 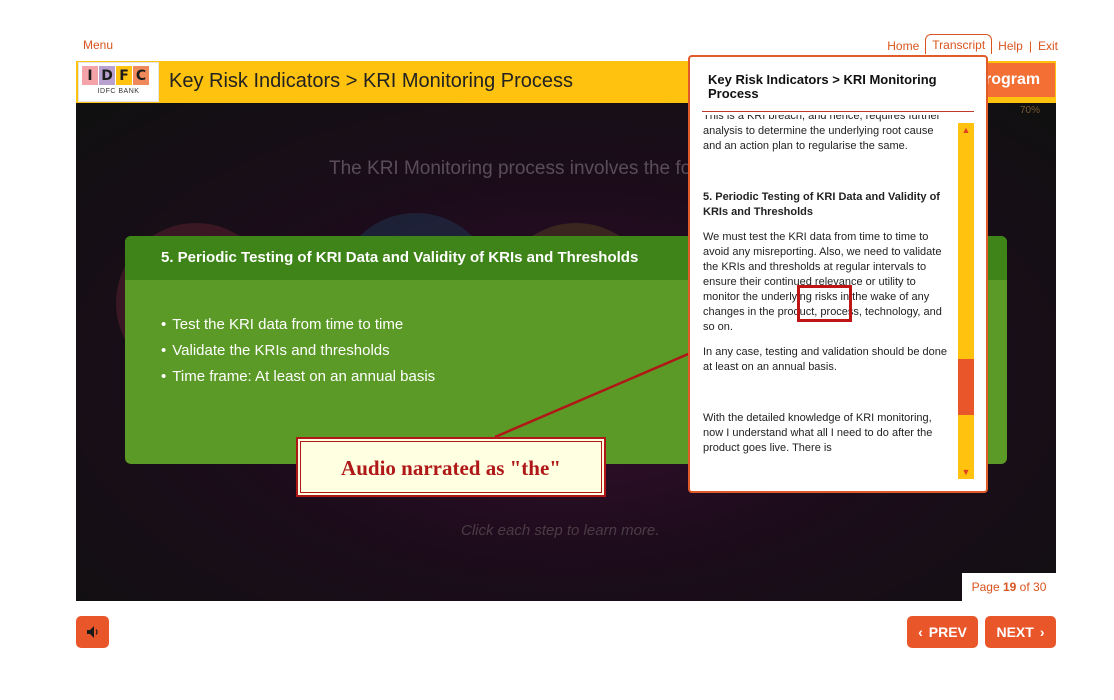 What do you see at coordinates (920, 632) in the screenshot?
I see `chevron-left-icon: ‹` at bounding box center [920, 632].